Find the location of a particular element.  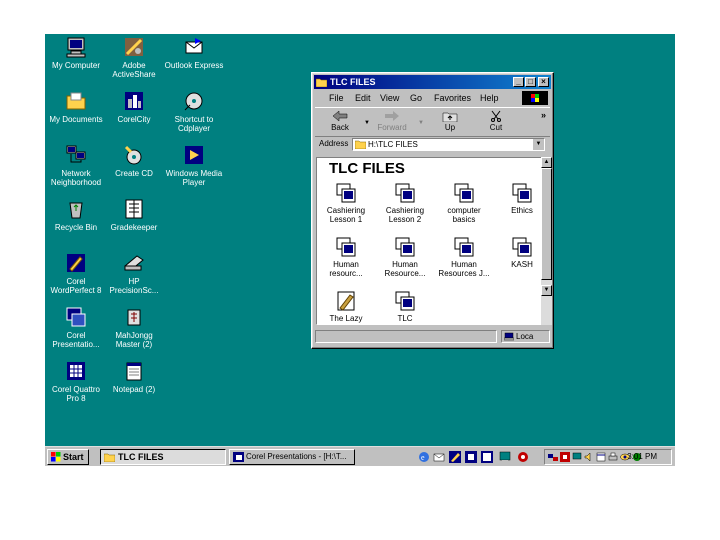

desktop-icon-label: Notepad (2) is located at coordinates (134, 389).